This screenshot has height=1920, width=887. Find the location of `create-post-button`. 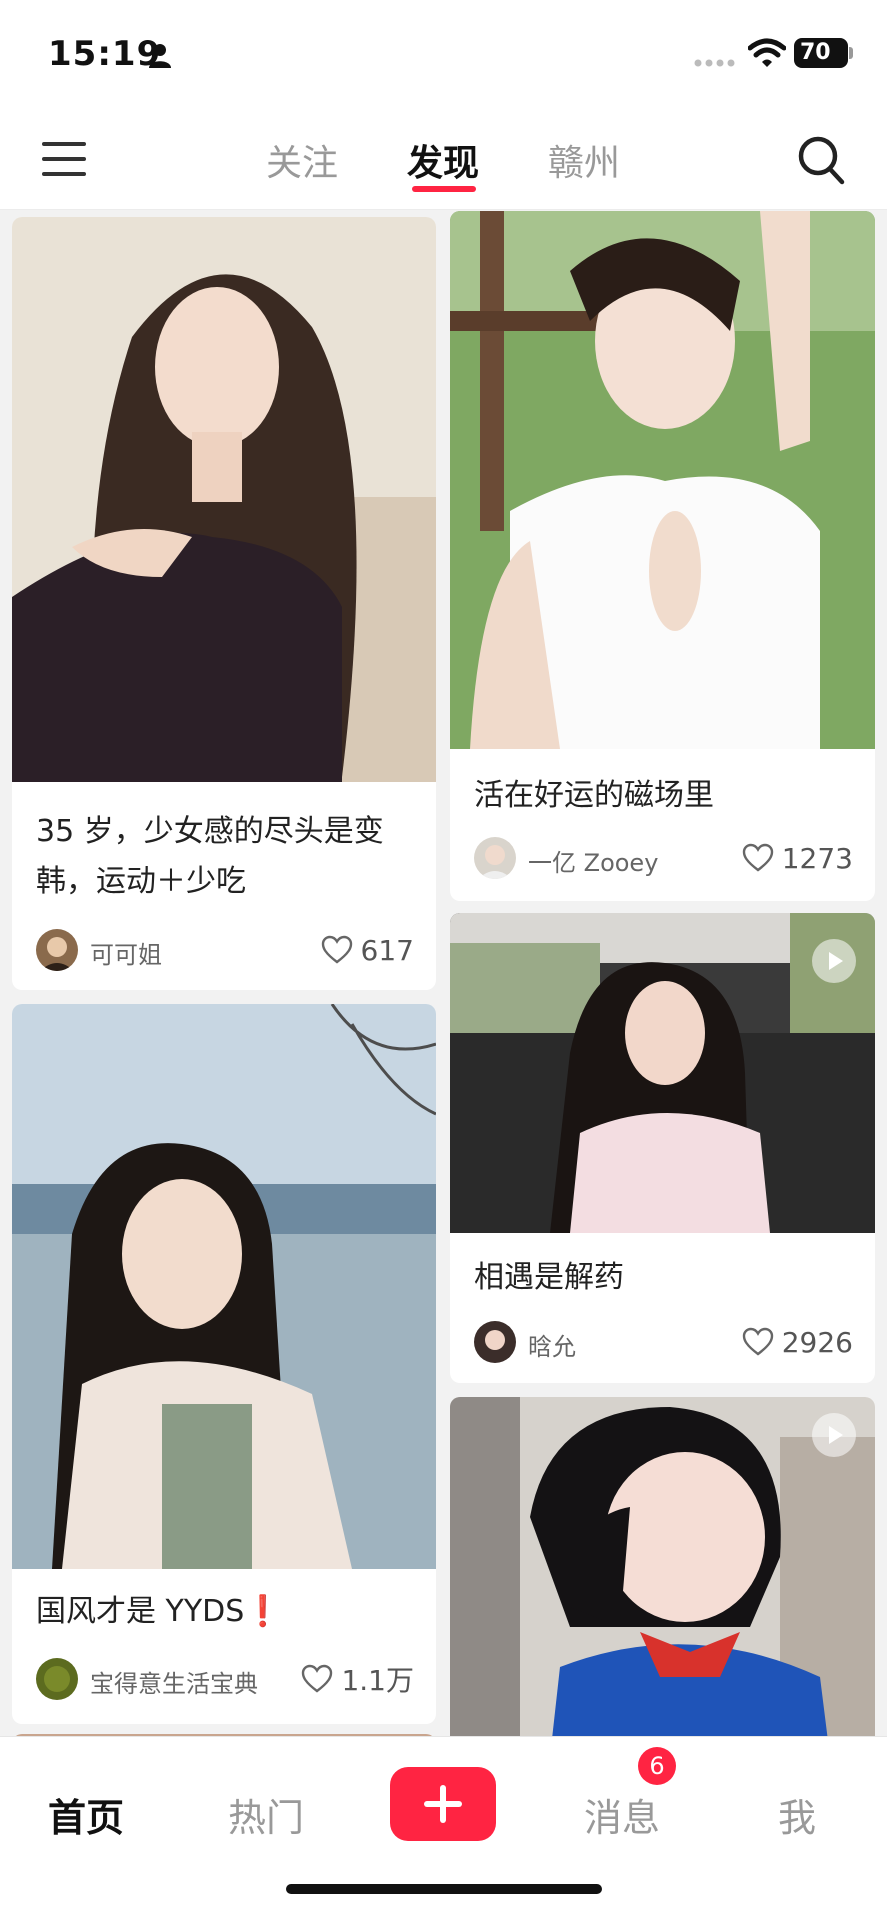

create-post-button is located at coordinates (443, 1804).